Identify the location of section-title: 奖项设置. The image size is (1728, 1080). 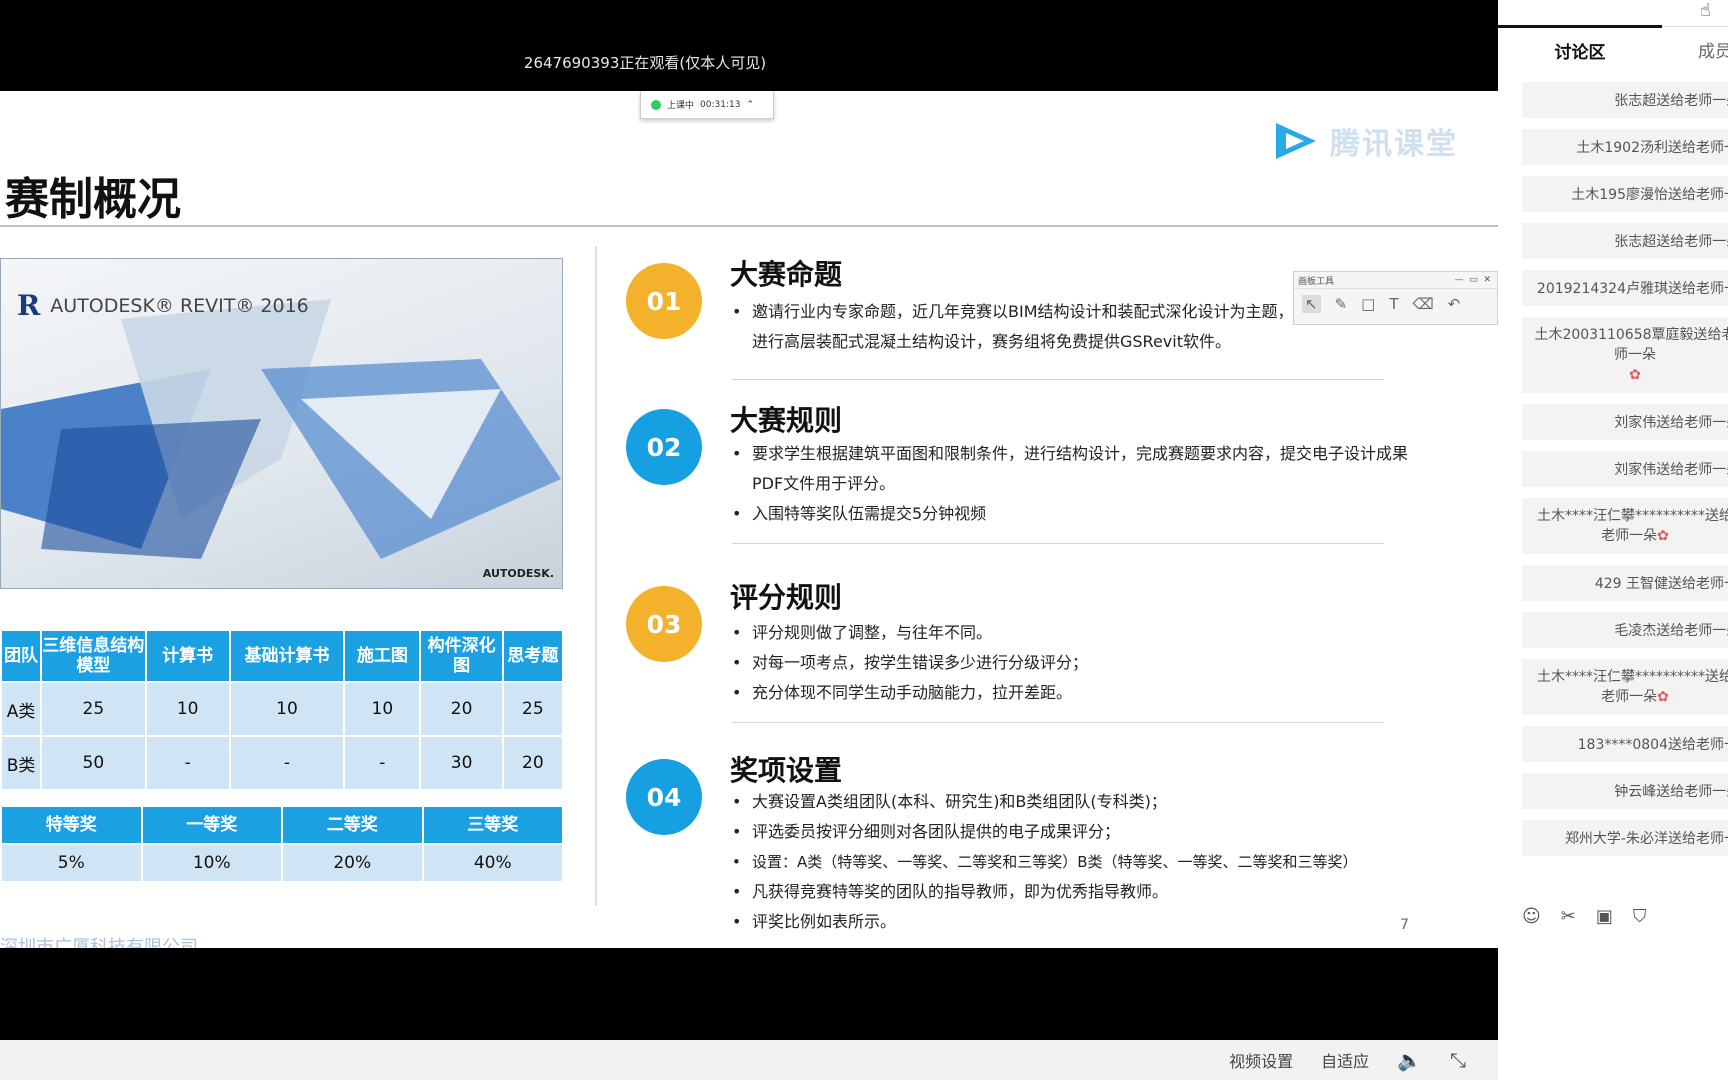
(786, 770).